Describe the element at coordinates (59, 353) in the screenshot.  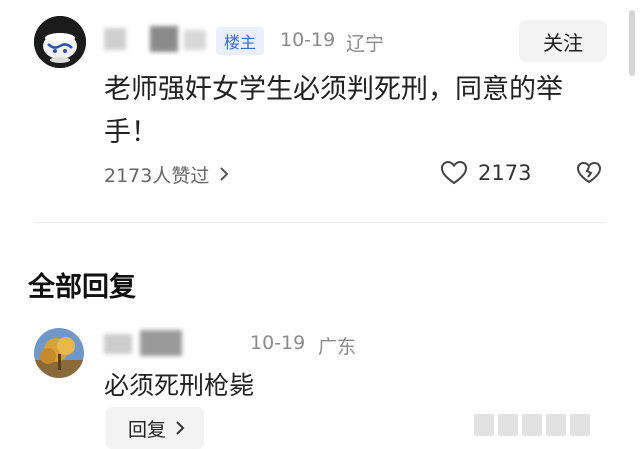
I see `reply-avatar` at that location.